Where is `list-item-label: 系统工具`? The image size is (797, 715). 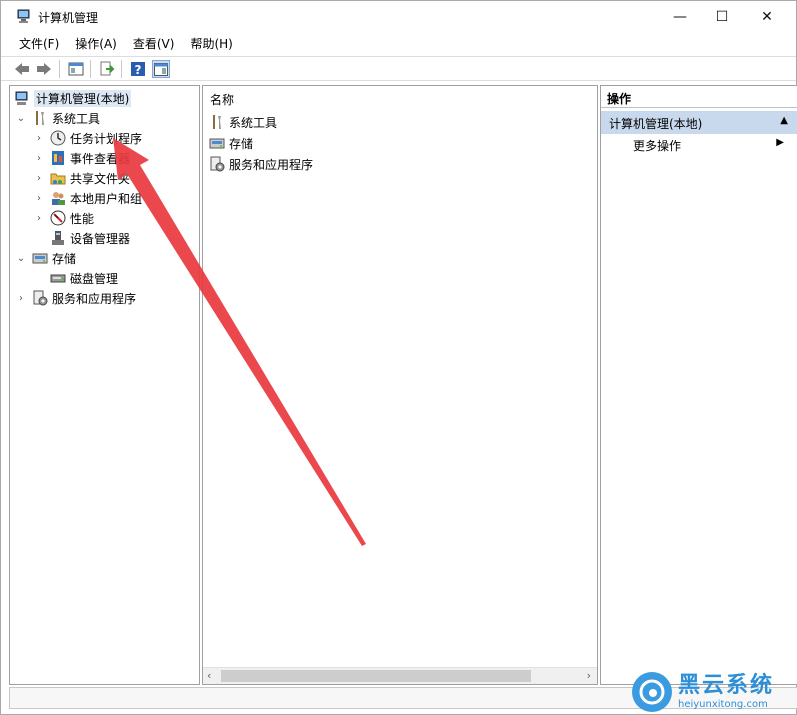
list-item-label: 系统工具 is located at coordinates (253, 122).